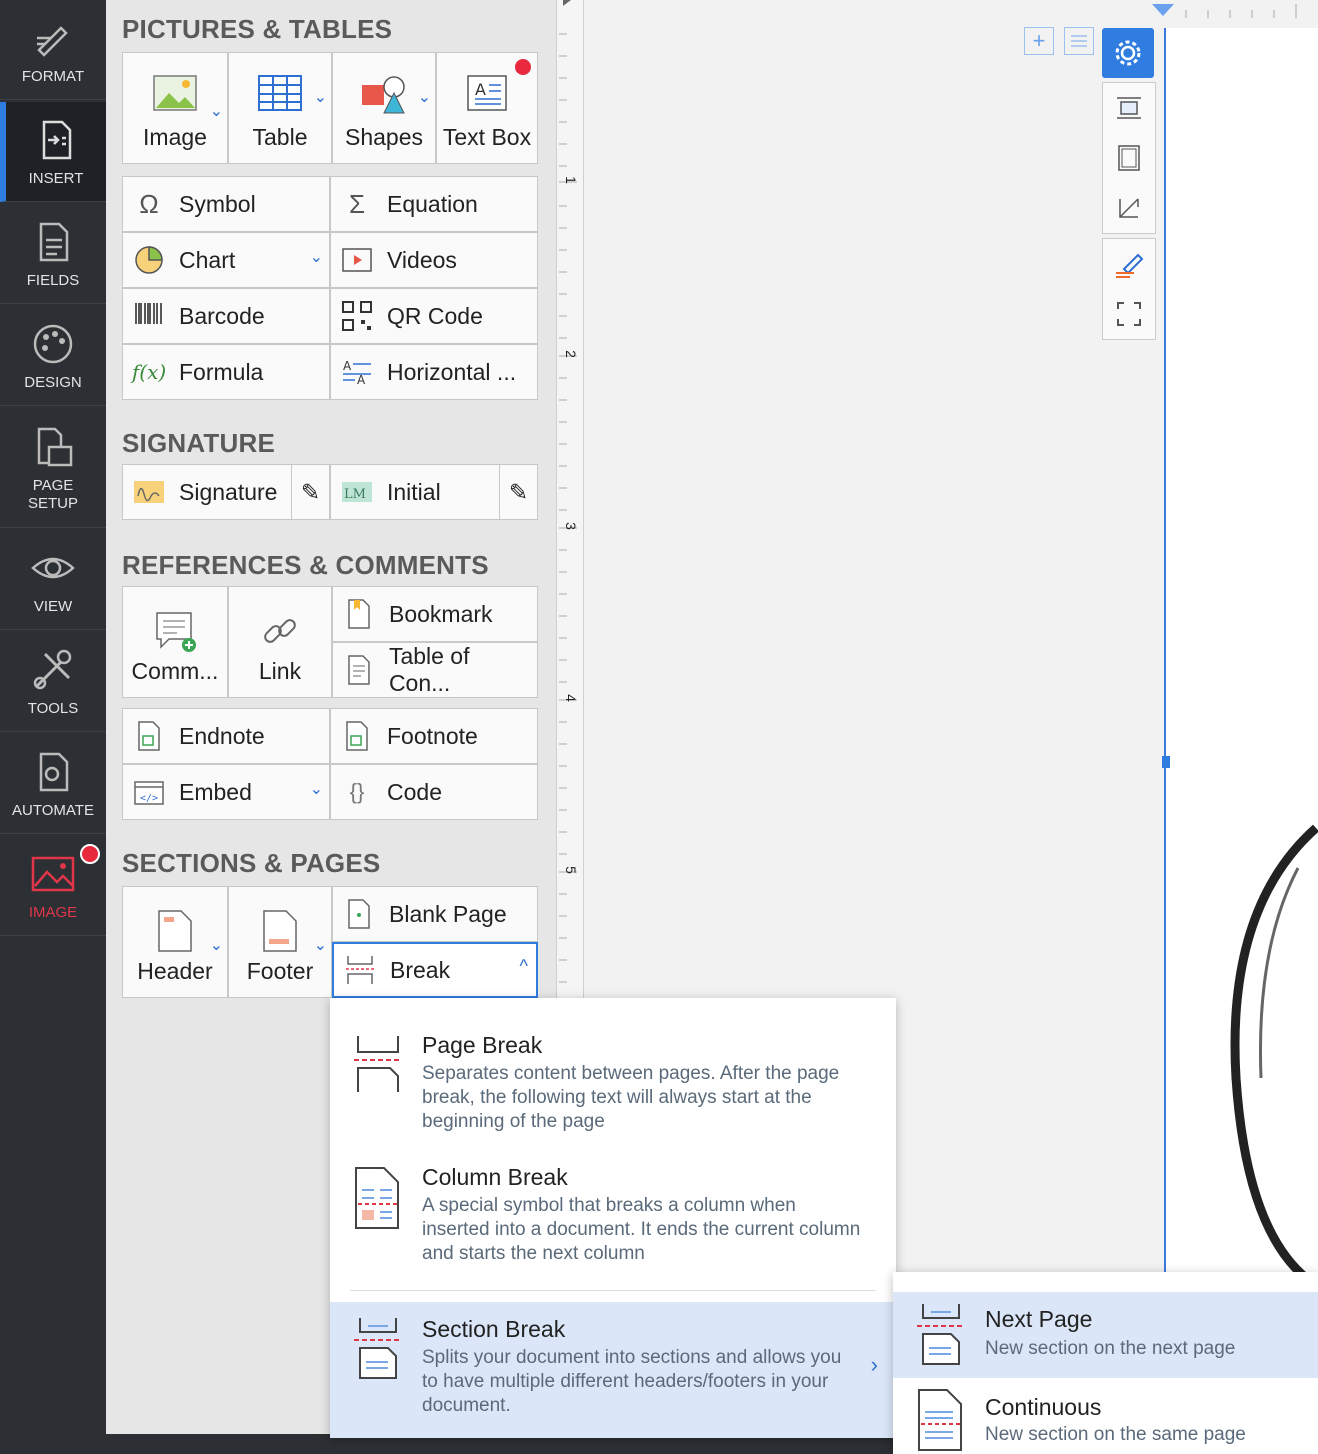 This screenshot has height=1454, width=1318. I want to click on barcode-button: Barcode, so click(226, 316).